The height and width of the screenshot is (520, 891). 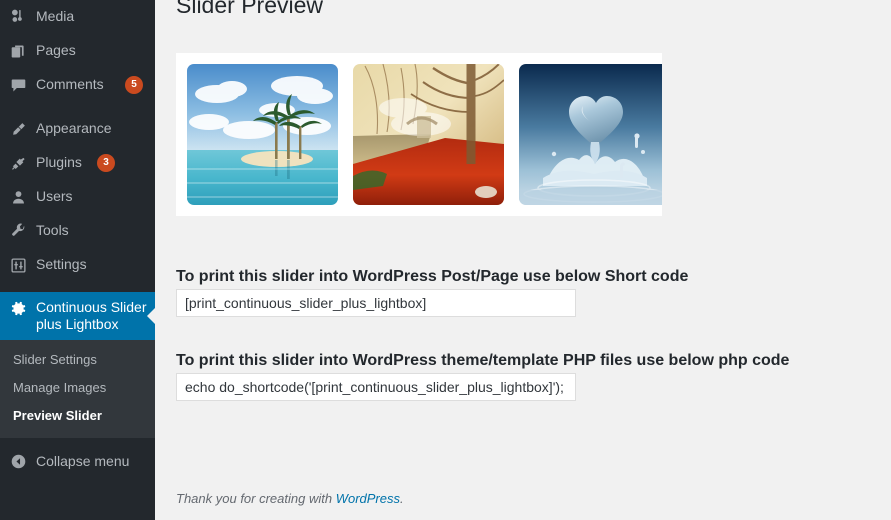 What do you see at coordinates (18, 461) in the screenshot?
I see `collapse-arrow-icon` at bounding box center [18, 461].